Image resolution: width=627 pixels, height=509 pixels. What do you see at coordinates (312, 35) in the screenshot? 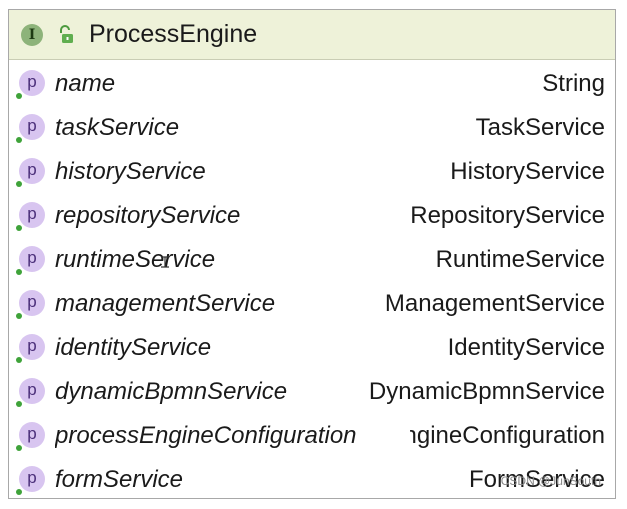
I see `popup-header: I ProcessEngine` at bounding box center [312, 35].